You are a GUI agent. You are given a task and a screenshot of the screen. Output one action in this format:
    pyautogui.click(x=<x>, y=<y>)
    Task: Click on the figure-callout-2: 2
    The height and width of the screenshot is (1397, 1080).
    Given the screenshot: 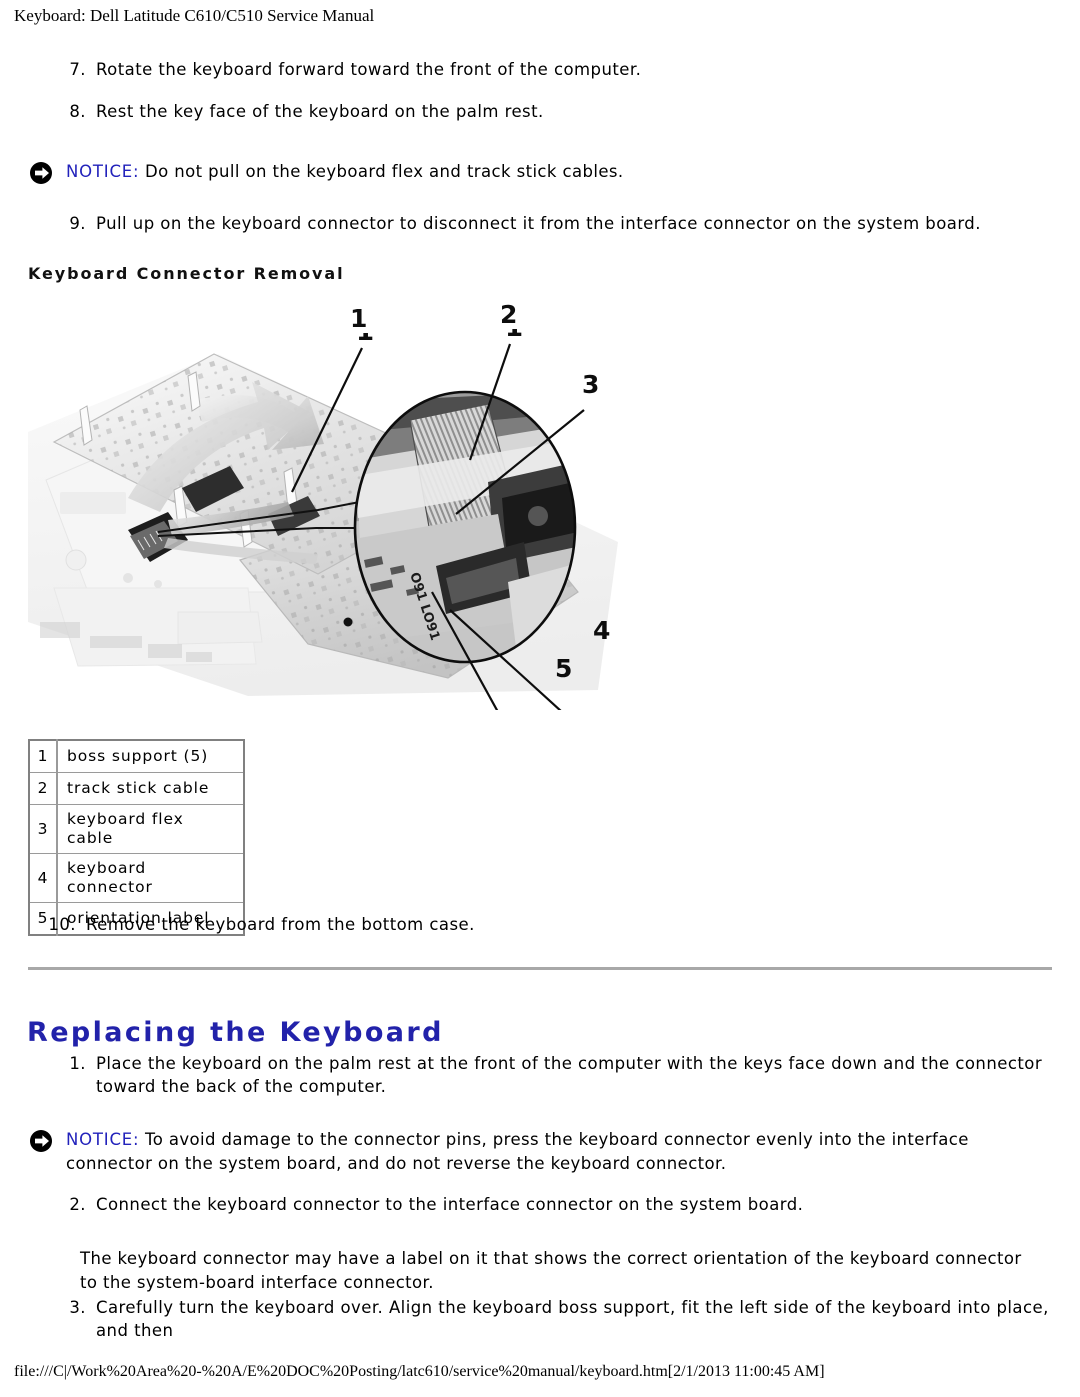 What is the action you would take?
    pyautogui.click(x=509, y=314)
    